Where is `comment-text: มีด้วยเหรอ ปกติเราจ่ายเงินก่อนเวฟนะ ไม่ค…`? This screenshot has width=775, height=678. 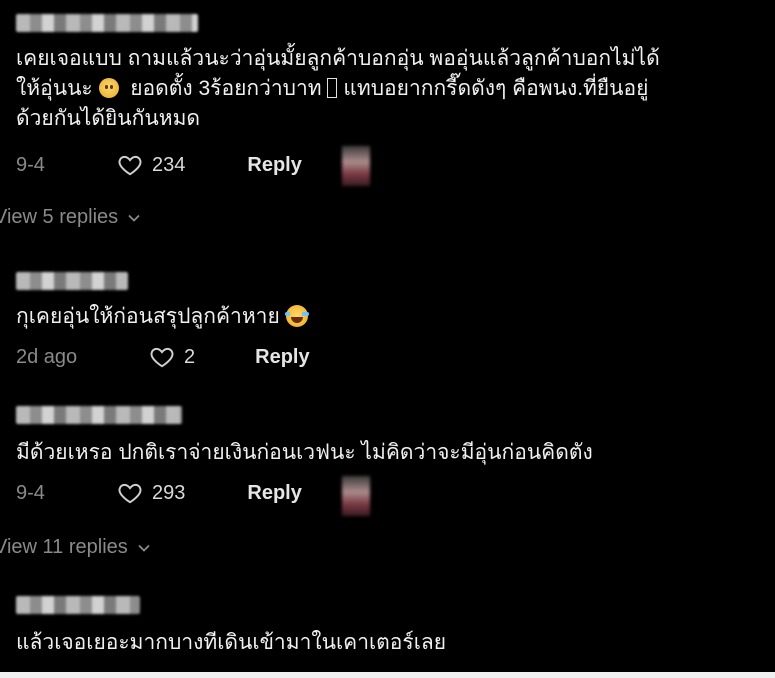
comment-text: มีด้วยเหรอ ปกติเราจ่ายเงินก่อนเวฟนะ ไม่ค… is located at coordinates (304, 452).